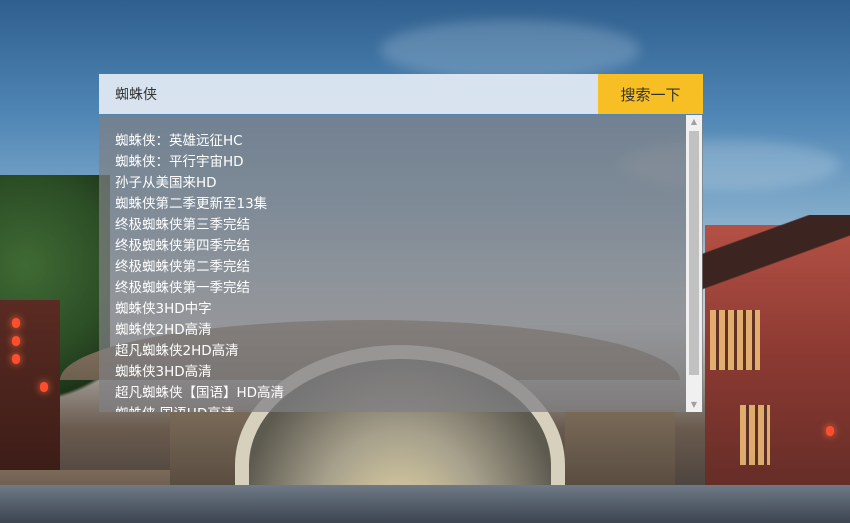 The height and width of the screenshot is (523, 850). Describe the element at coordinates (409, 372) in the screenshot. I see `suggestion-item: 蜘蛛侠3HD高清` at that location.